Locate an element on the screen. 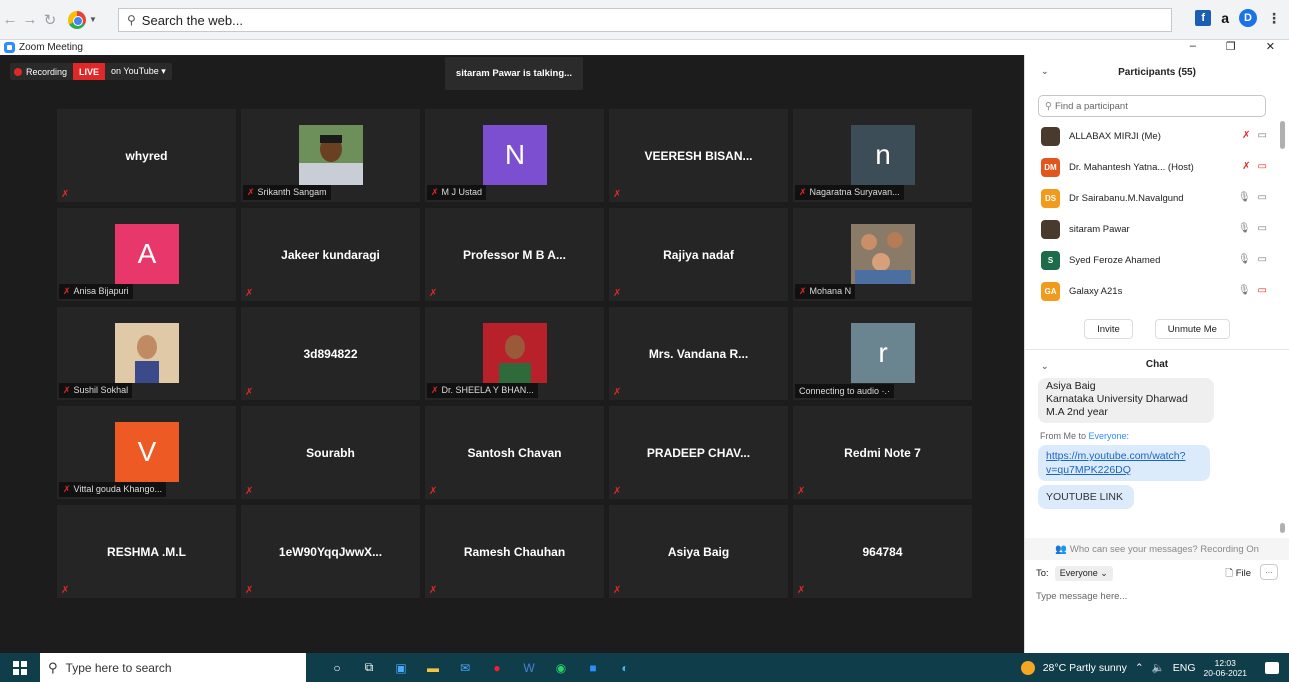  participant-row: ALLABAX MIRJI (Me) ✗ ▭ is located at coordinates (1157, 136).